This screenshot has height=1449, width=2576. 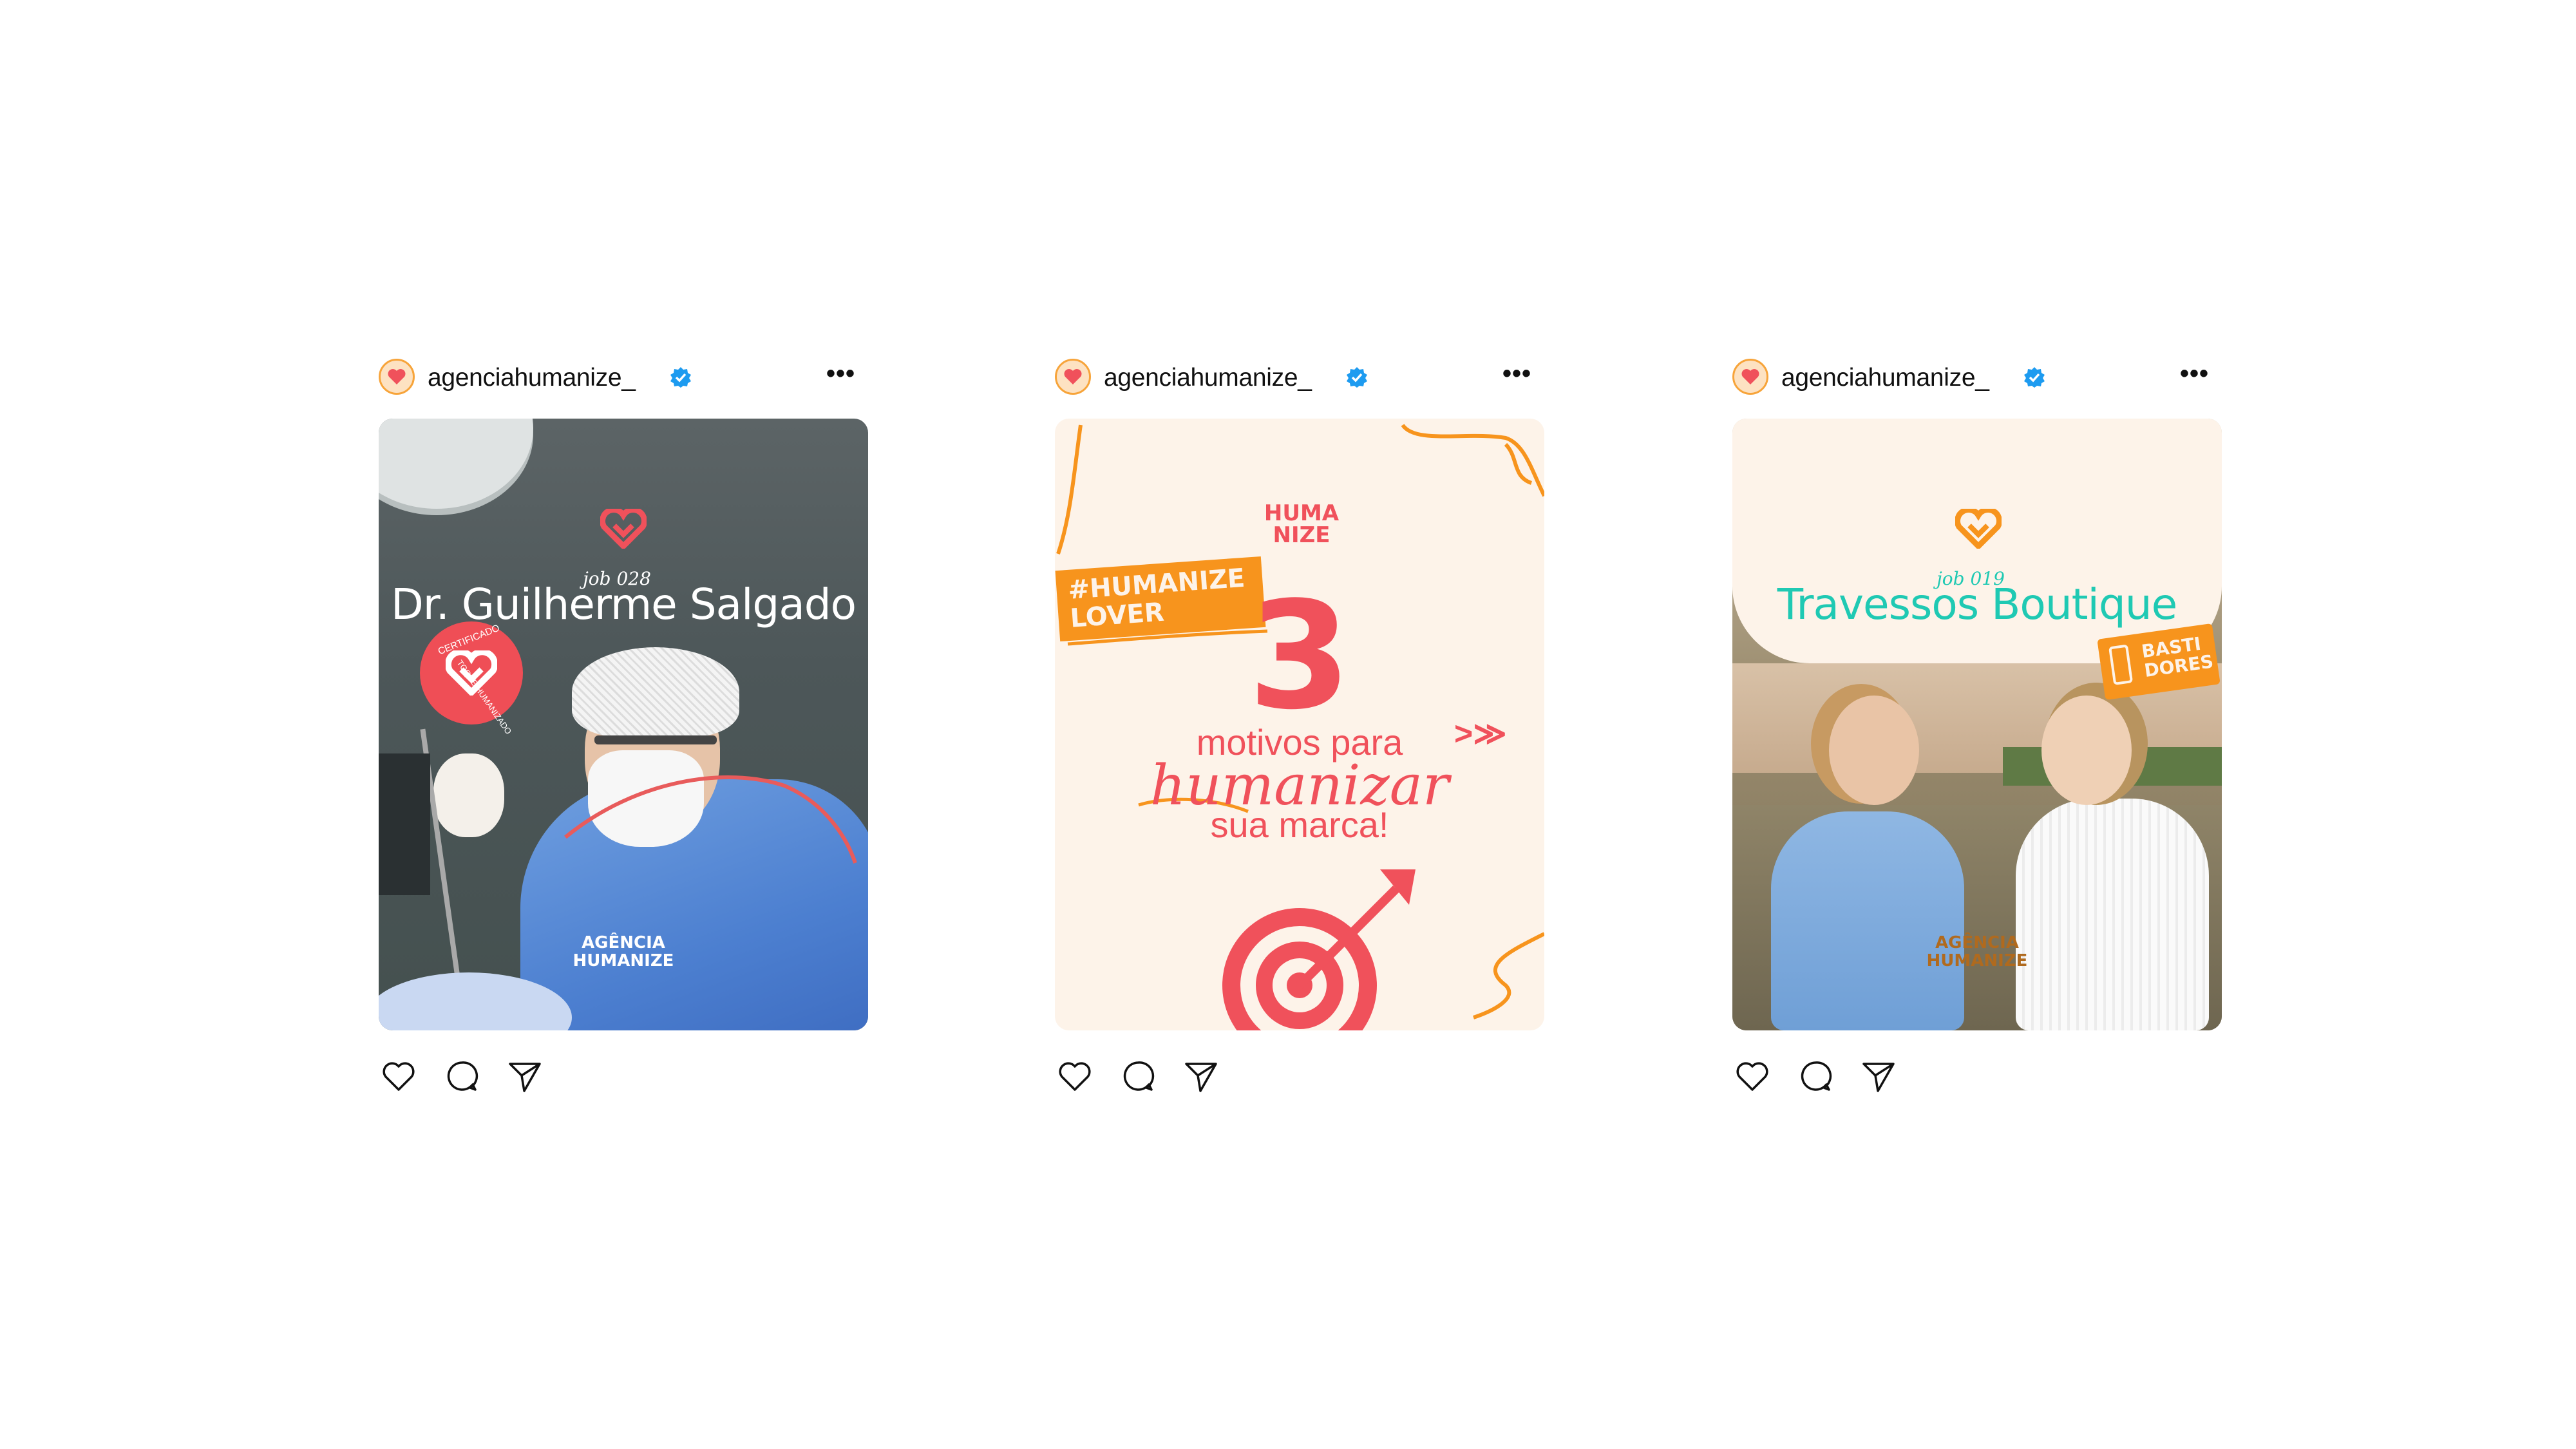 I want to click on target-icon, so click(x=1319, y=949).